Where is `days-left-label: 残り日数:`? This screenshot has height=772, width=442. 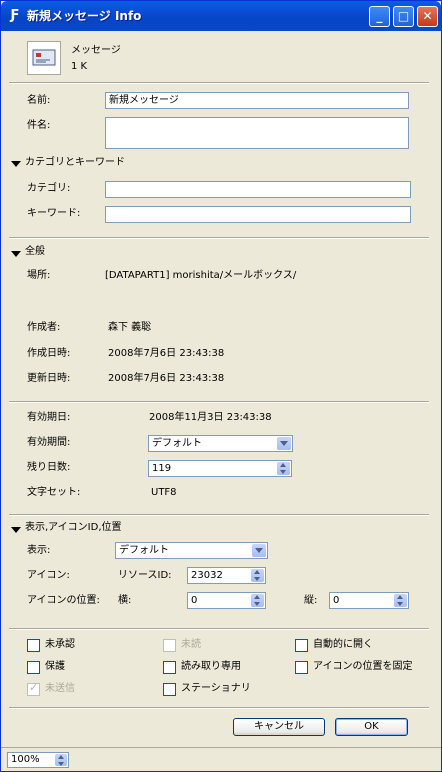 days-left-label: 残り日数: is located at coordinates (49, 467).